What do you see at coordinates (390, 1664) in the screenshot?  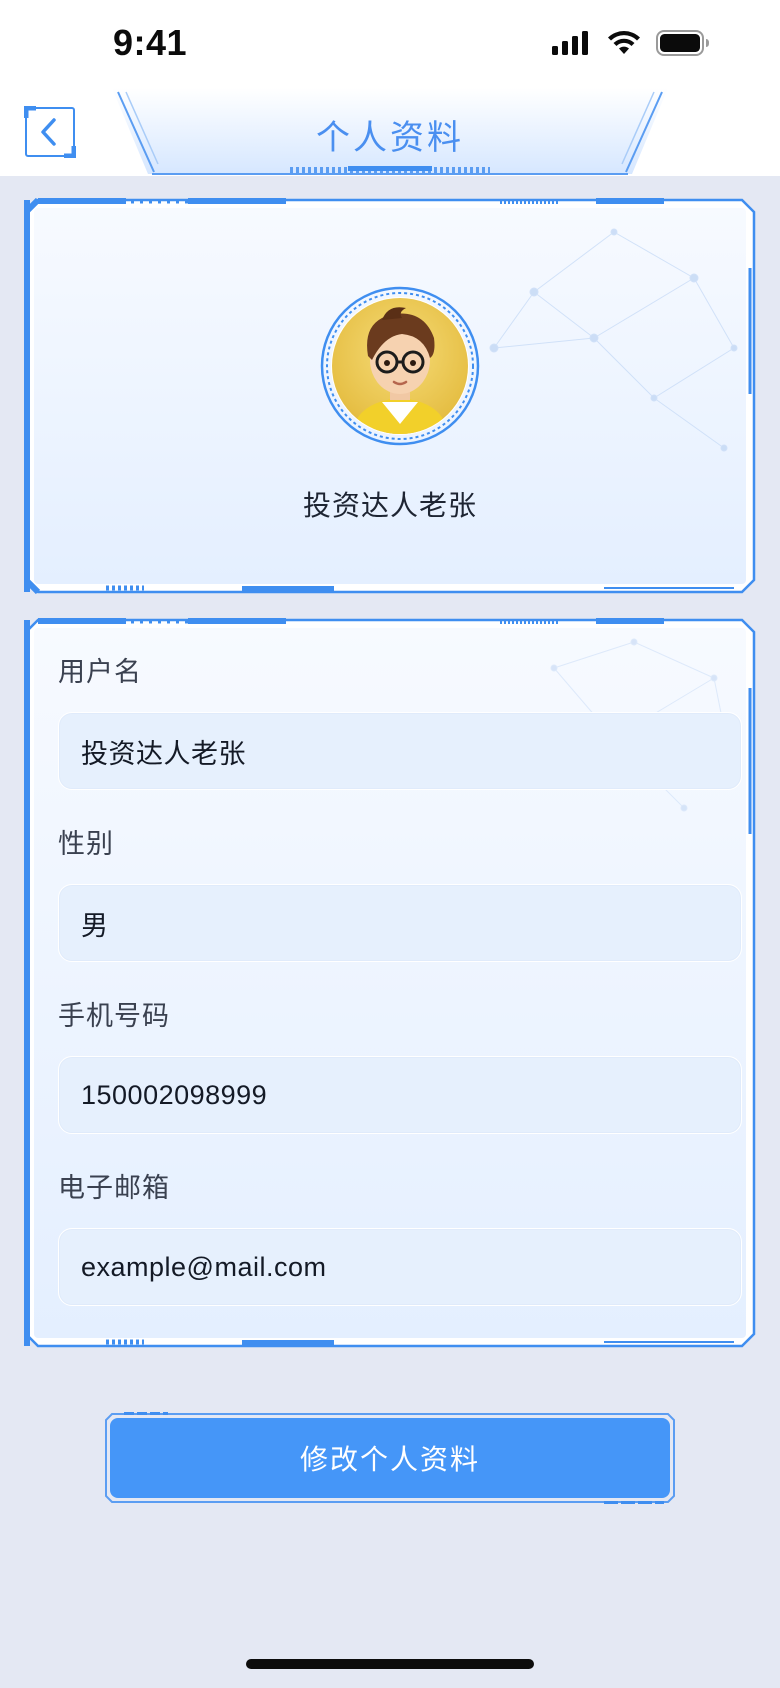 I see `home-indicator` at bounding box center [390, 1664].